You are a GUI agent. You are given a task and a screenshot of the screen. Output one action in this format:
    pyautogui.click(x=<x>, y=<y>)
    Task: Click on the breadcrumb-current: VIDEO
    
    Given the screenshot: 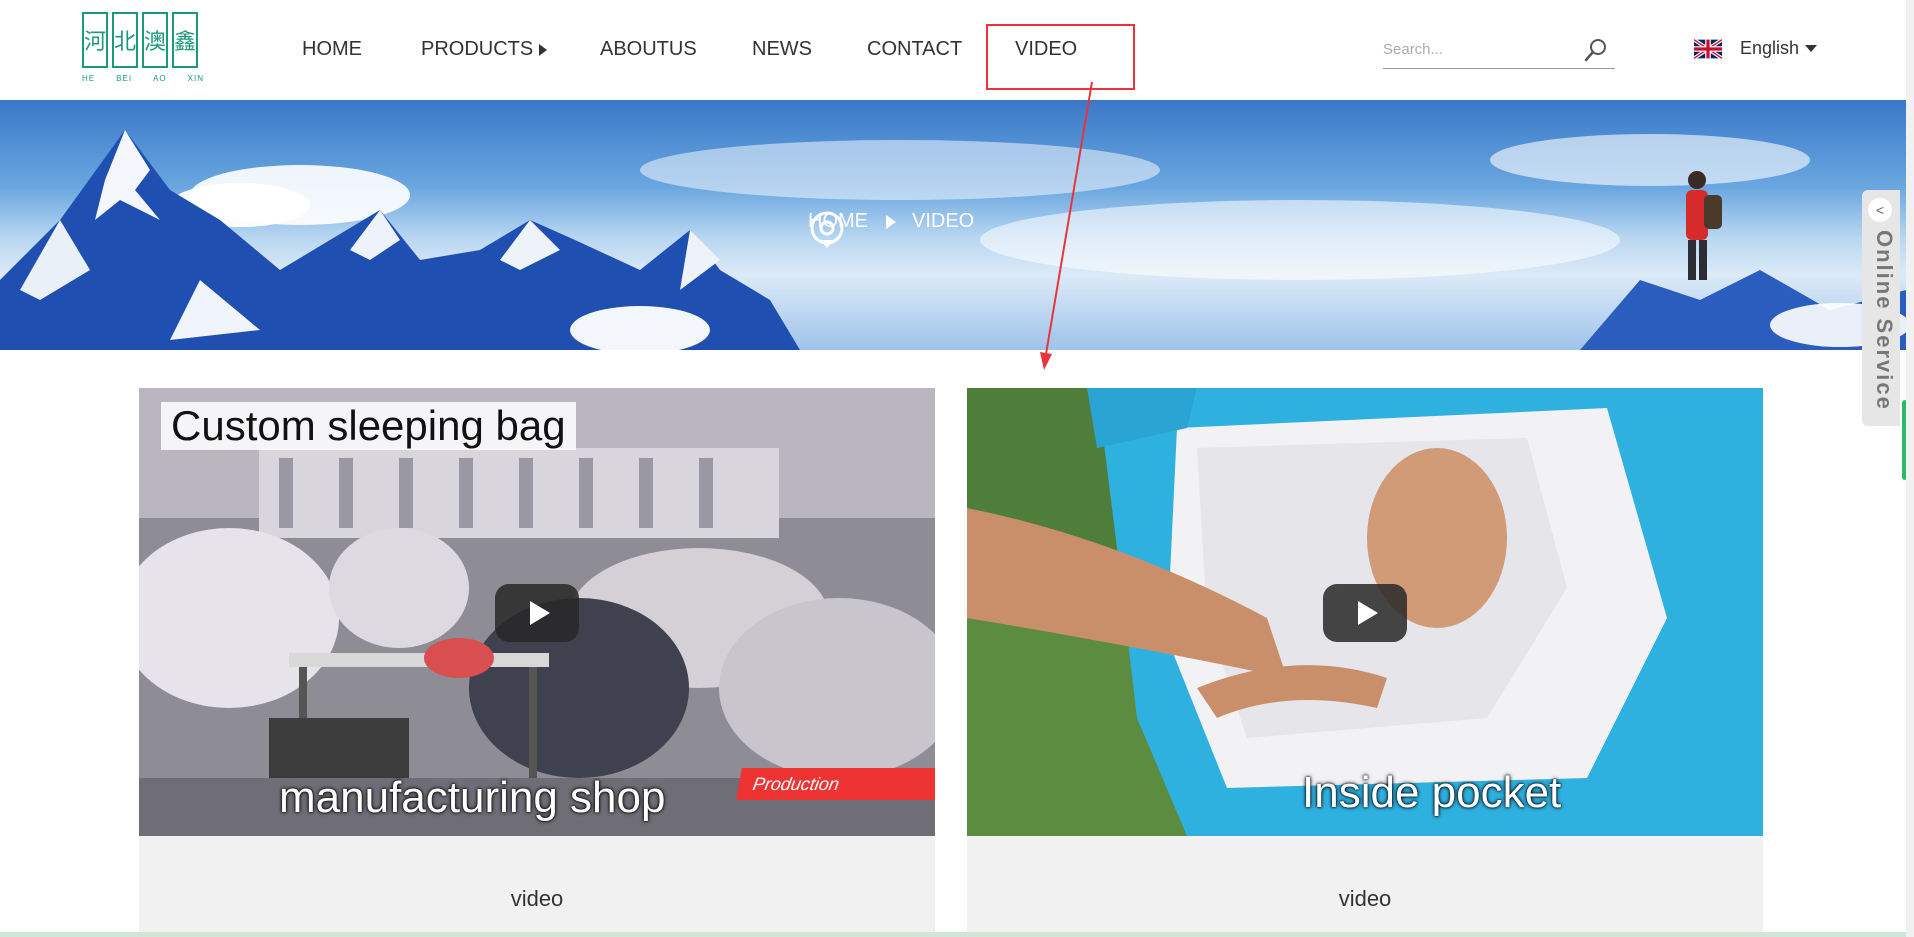 What is the action you would take?
    pyautogui.click(x=943, y=221)
    